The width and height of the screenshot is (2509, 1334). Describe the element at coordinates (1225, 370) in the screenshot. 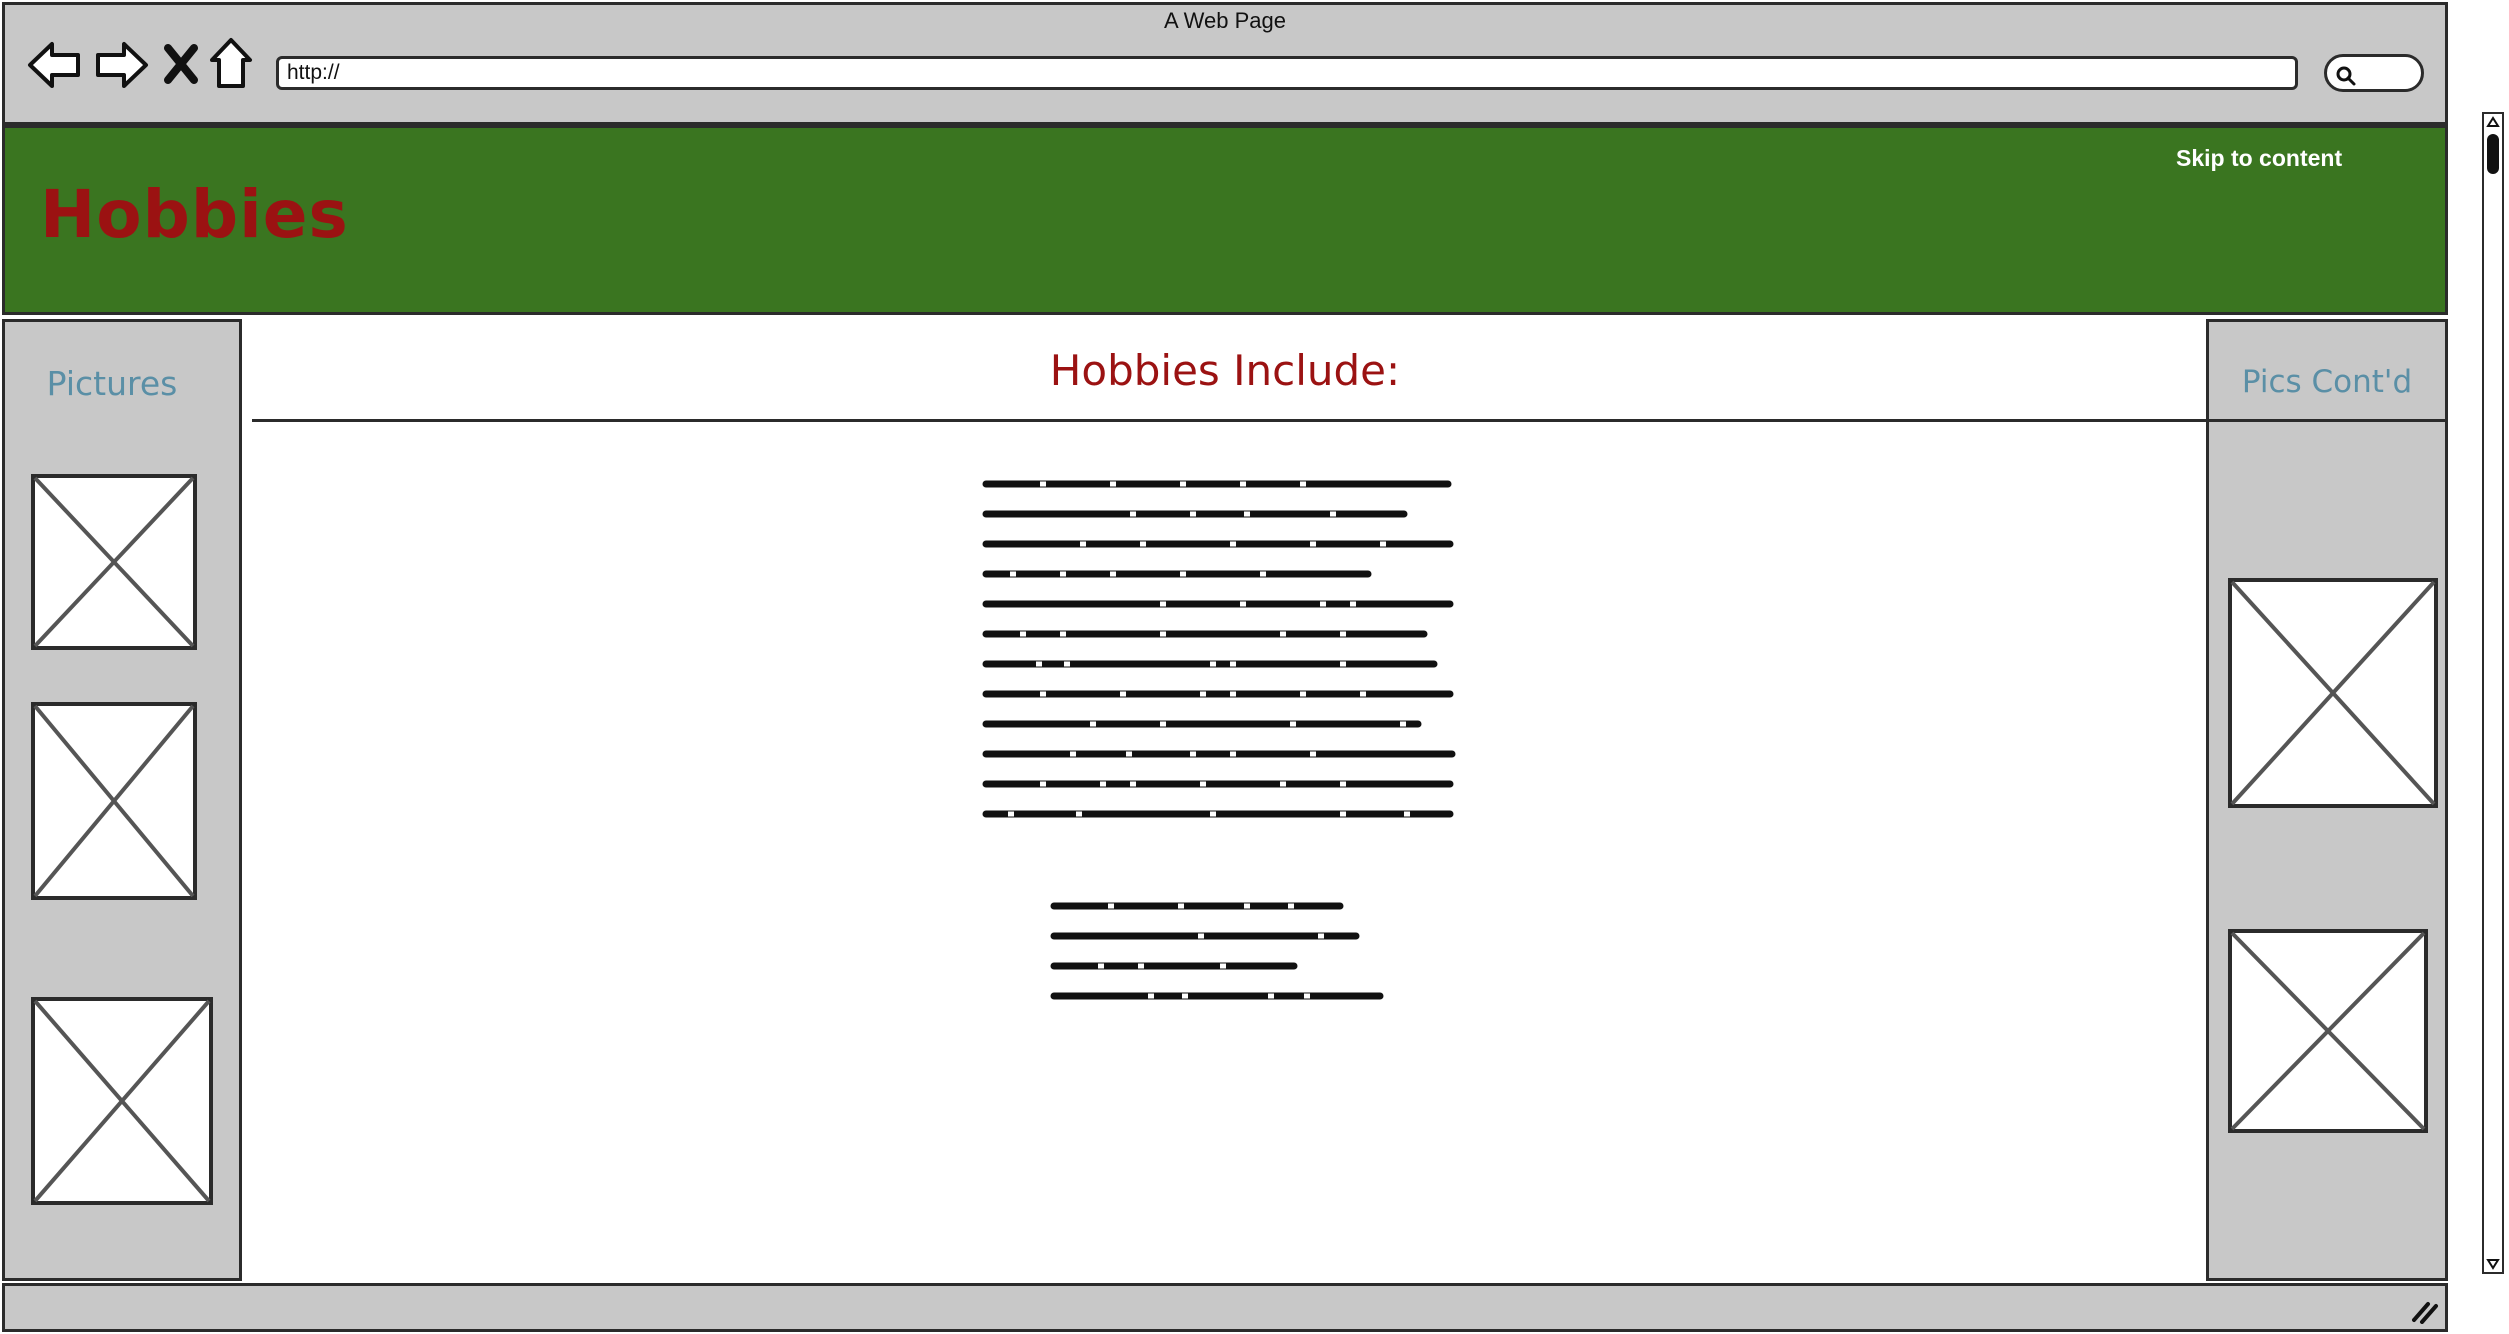

I see `content-heading: Hobbies Include:` at that location.